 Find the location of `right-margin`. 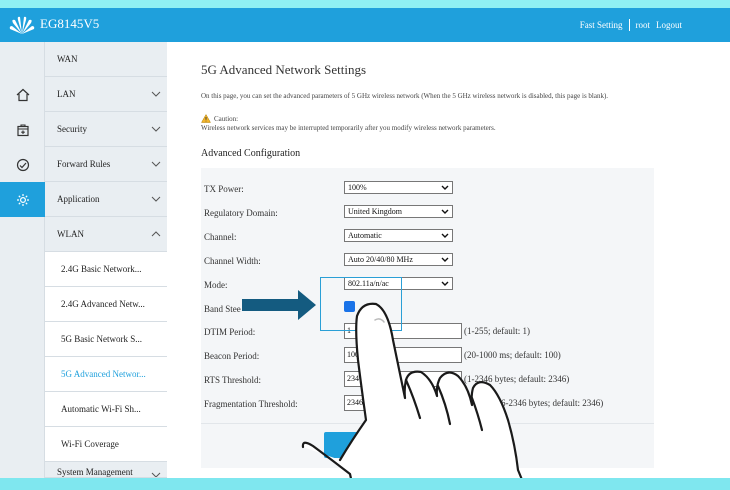

right-margin is located at coordinates (709, 260).